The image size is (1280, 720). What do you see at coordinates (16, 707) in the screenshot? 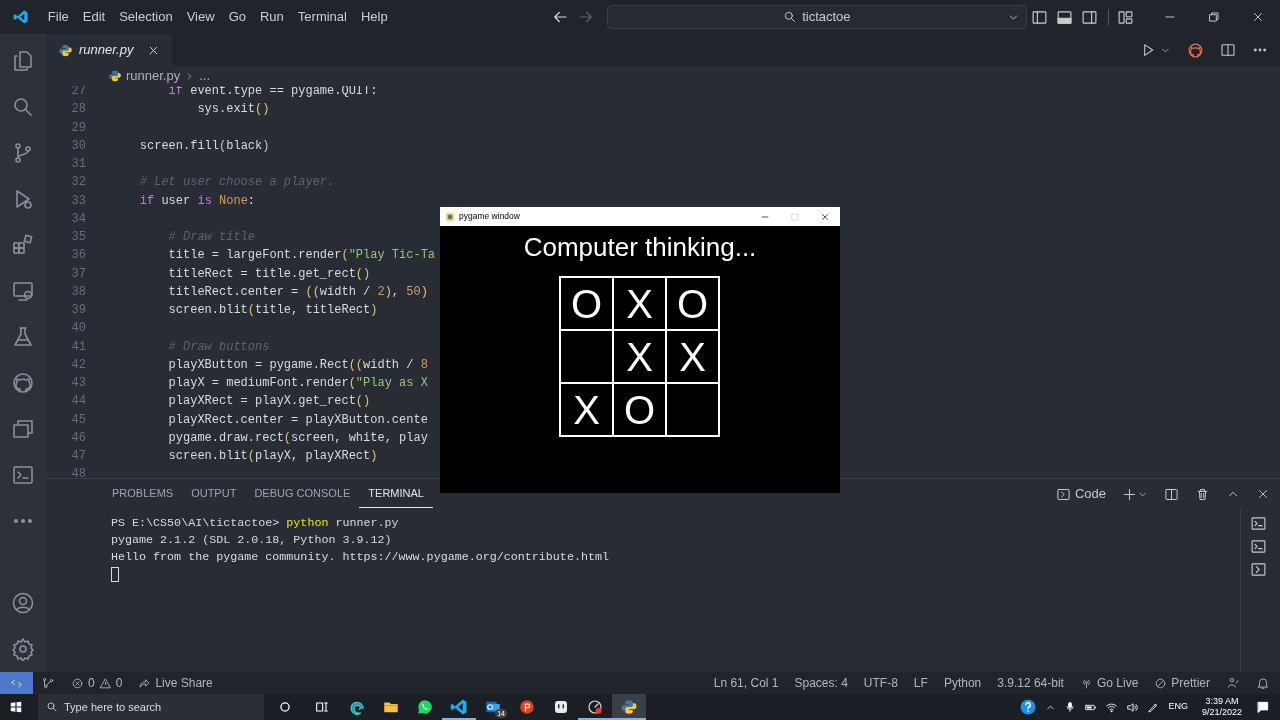
I see `start-icon` at bounding box center [16, 707].